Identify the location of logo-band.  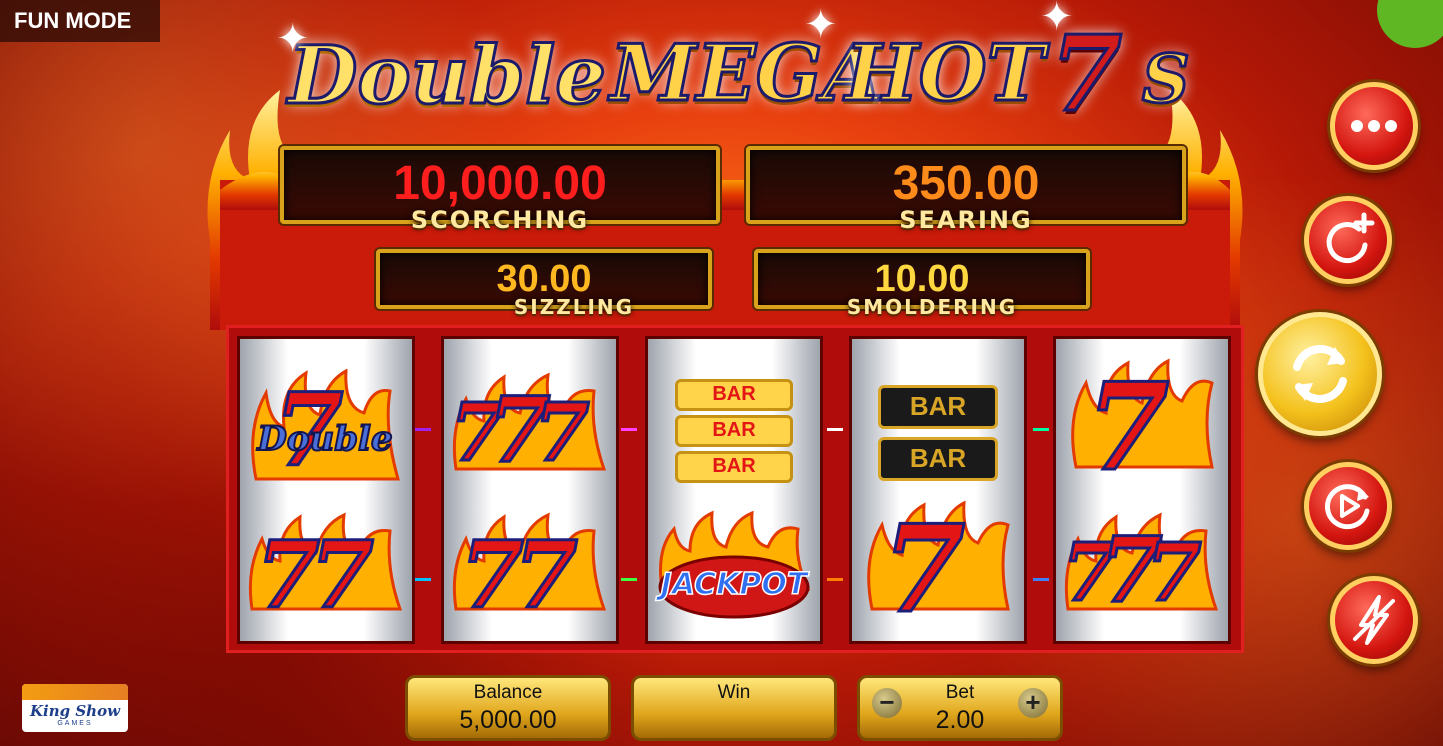
(75, 692).